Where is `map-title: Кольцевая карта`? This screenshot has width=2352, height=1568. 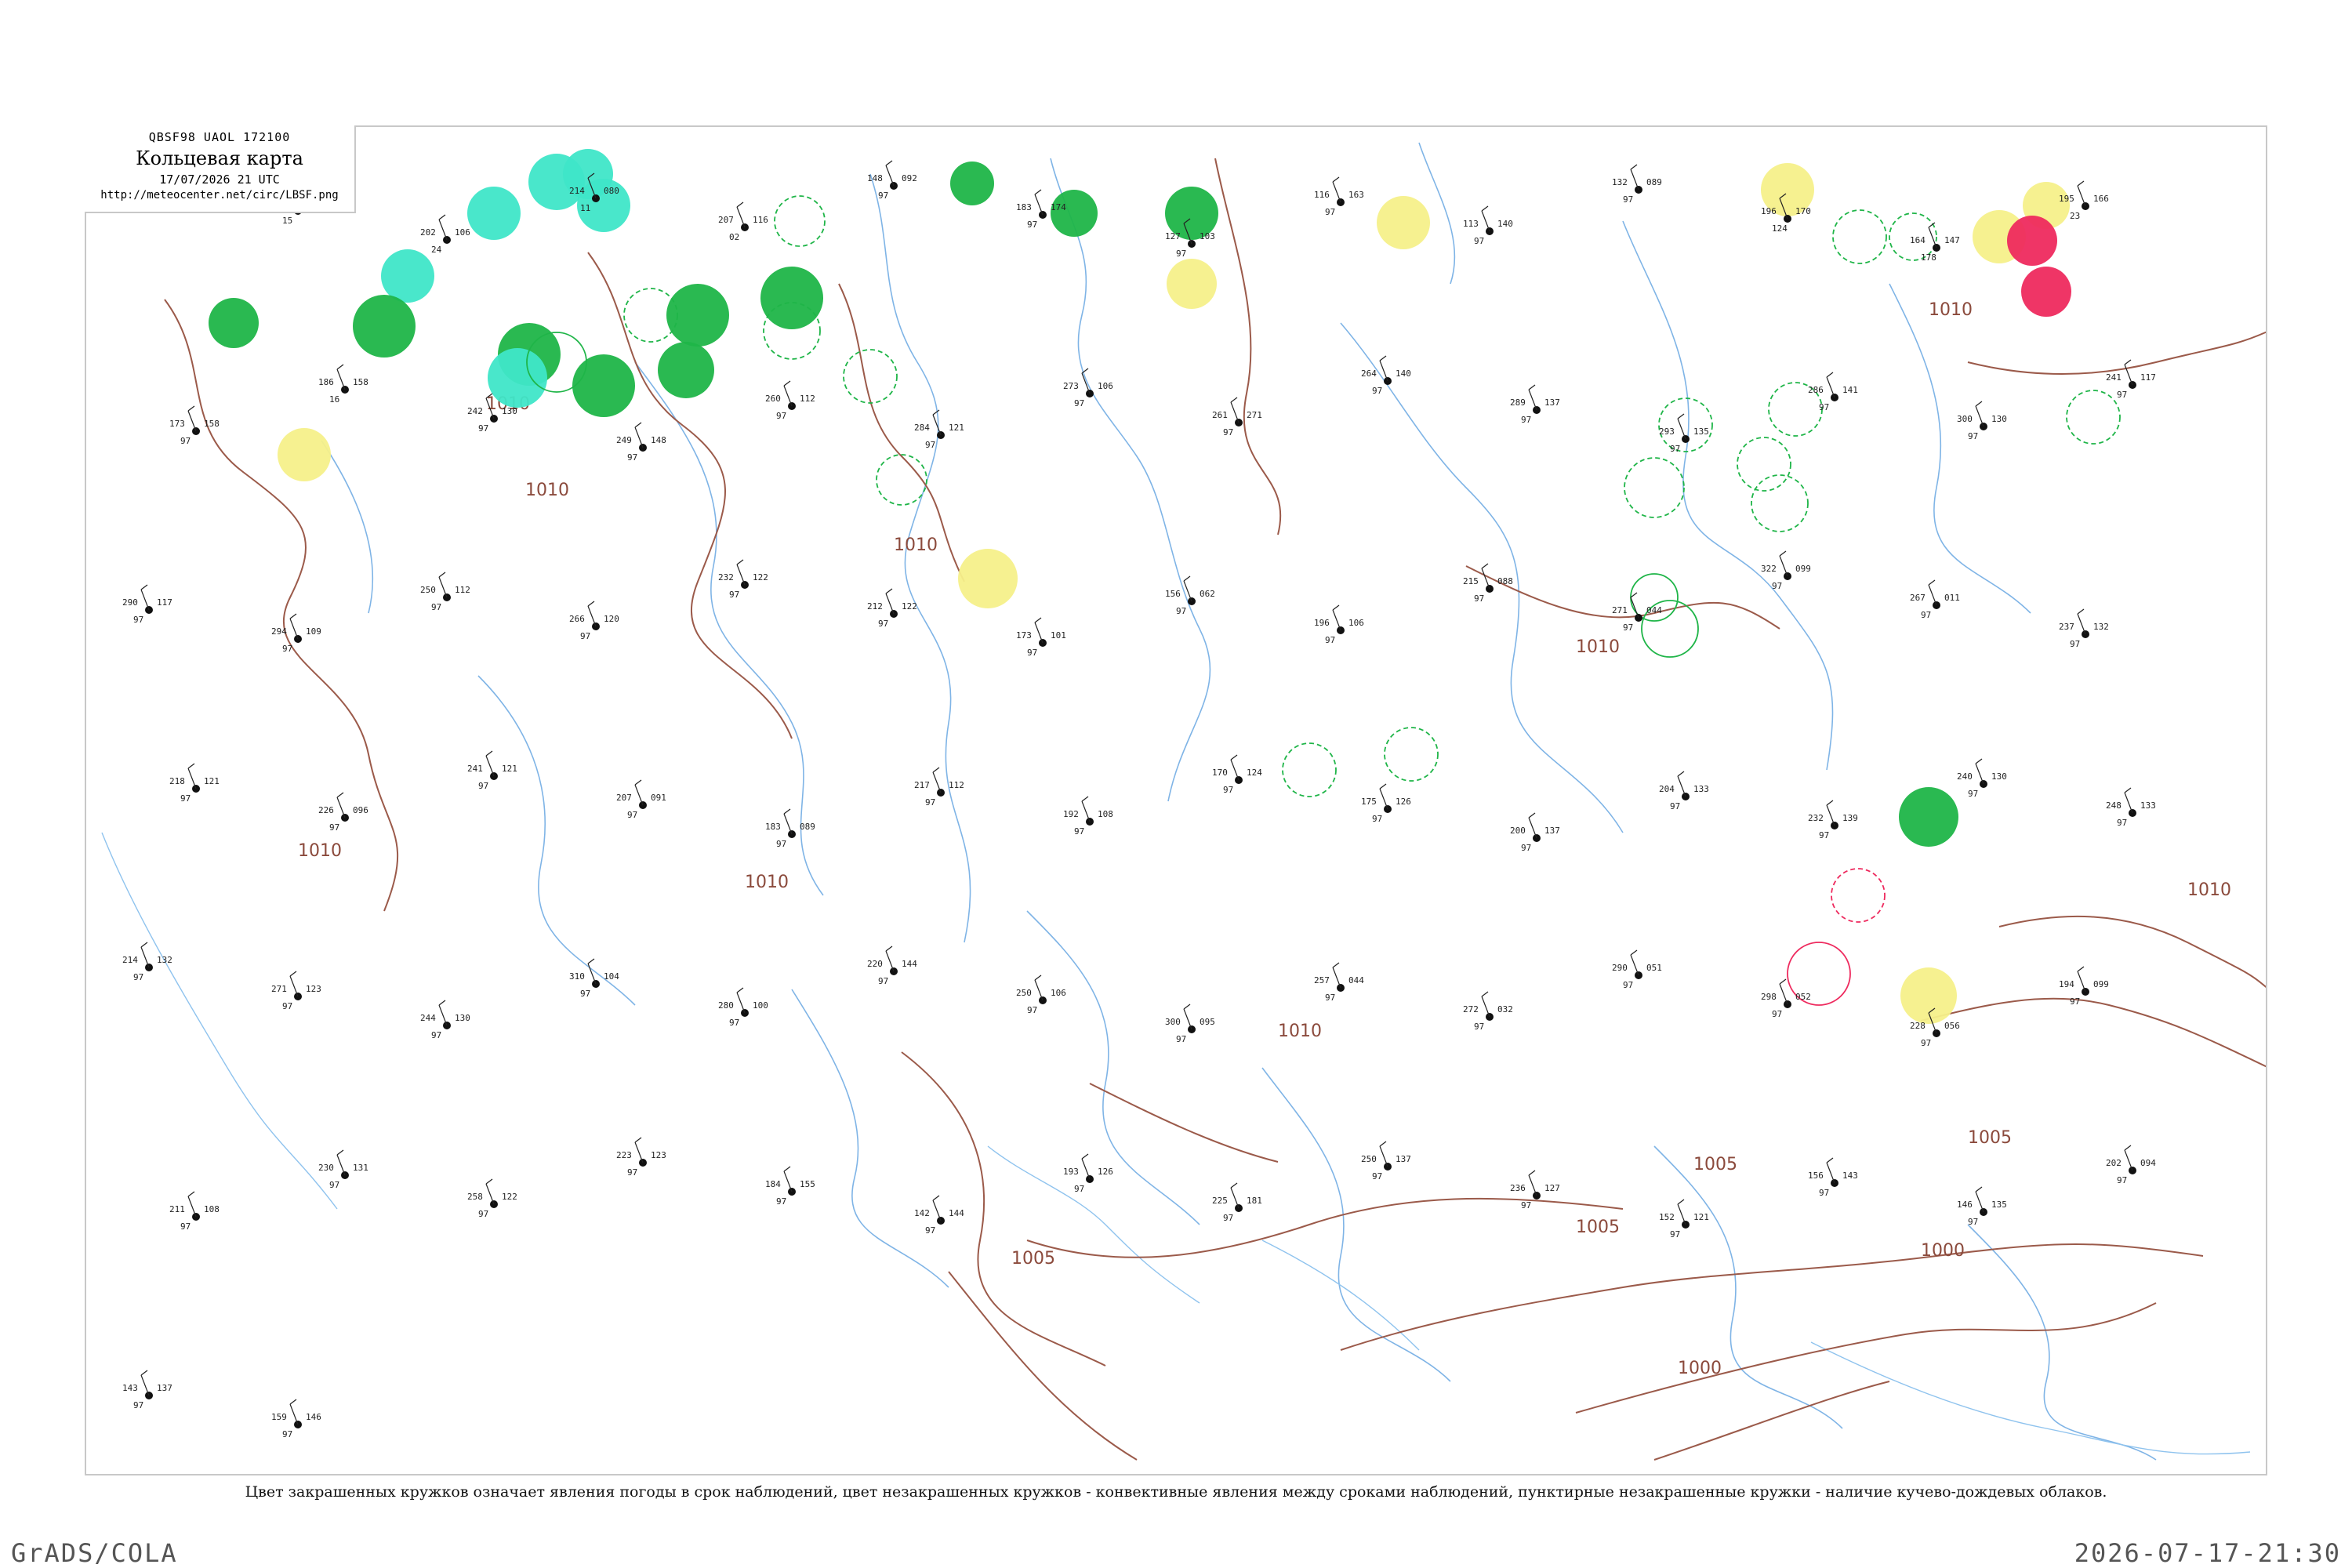 map-title: Кольцевая карта is located at coordinates (219, 158).